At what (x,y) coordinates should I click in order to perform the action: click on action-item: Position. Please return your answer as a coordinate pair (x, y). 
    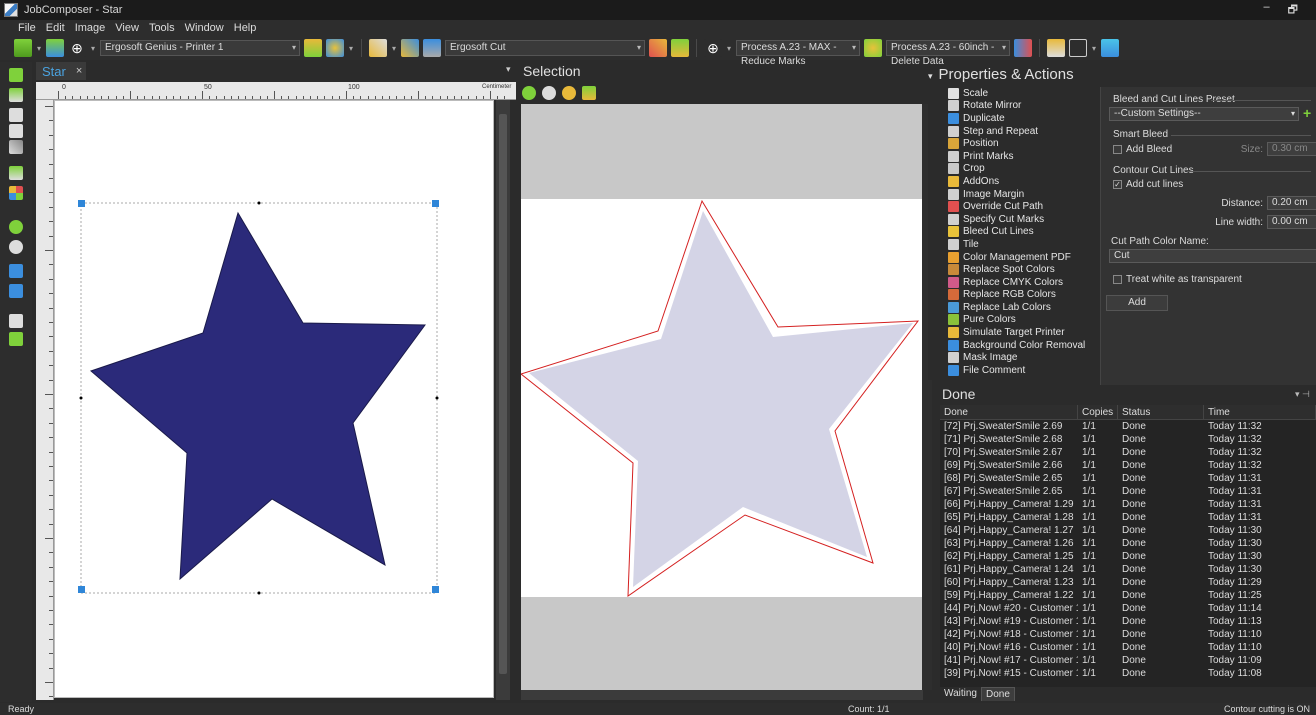
    Looking at the image, I should click on (1023, 143).